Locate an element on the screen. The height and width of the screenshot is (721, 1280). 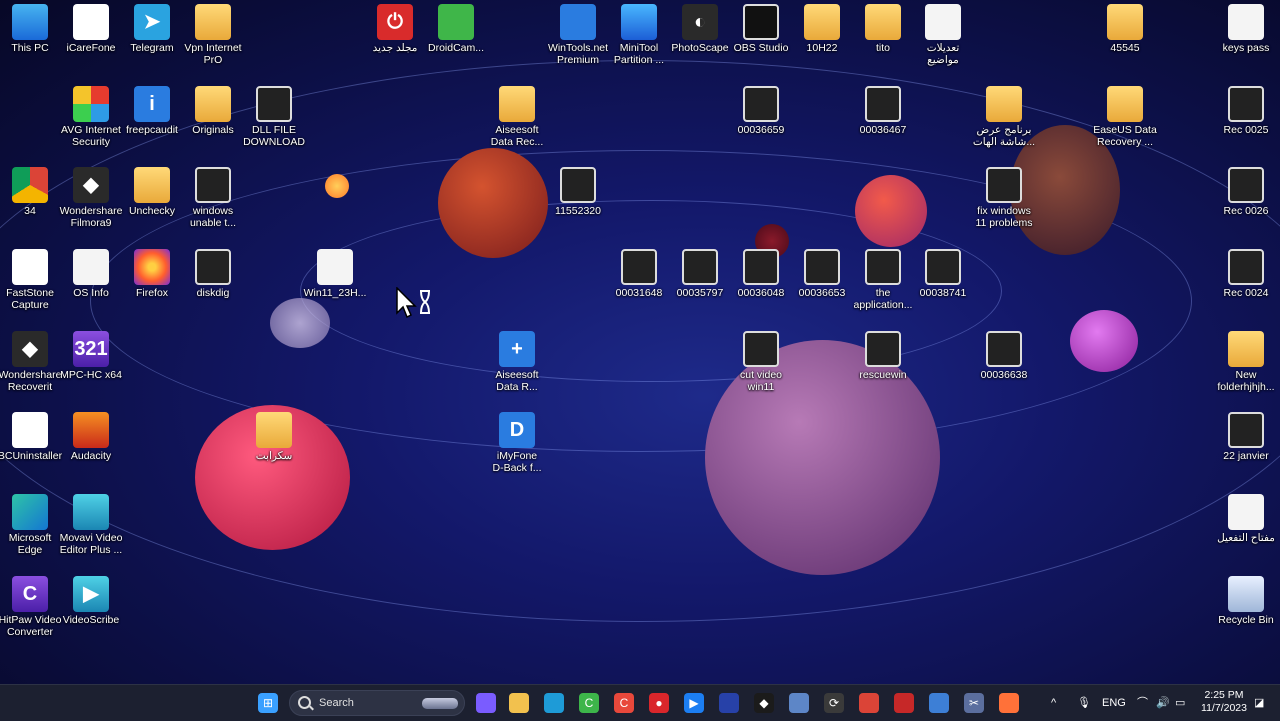
desktop-icon-00036467: 00036467 is located at coordinates (883, 120).